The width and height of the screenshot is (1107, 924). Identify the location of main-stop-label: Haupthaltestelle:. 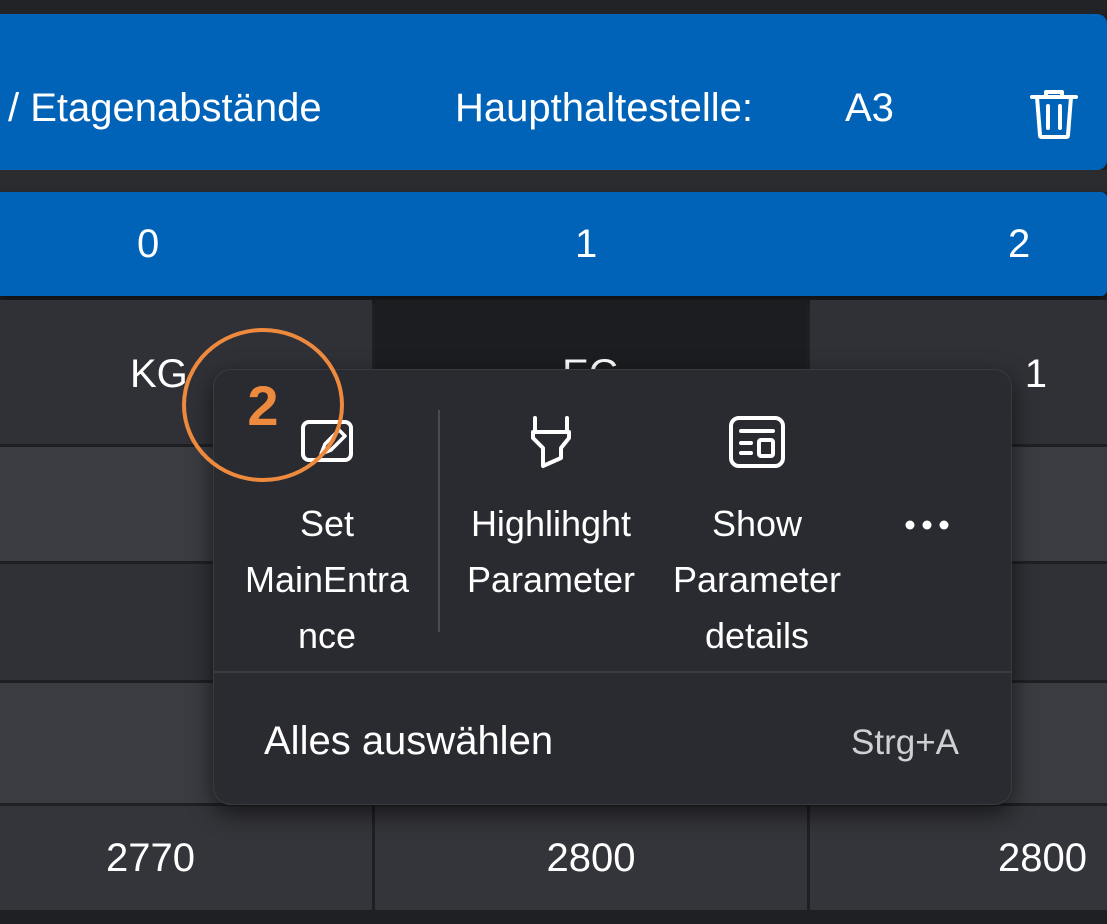
(604, 108).